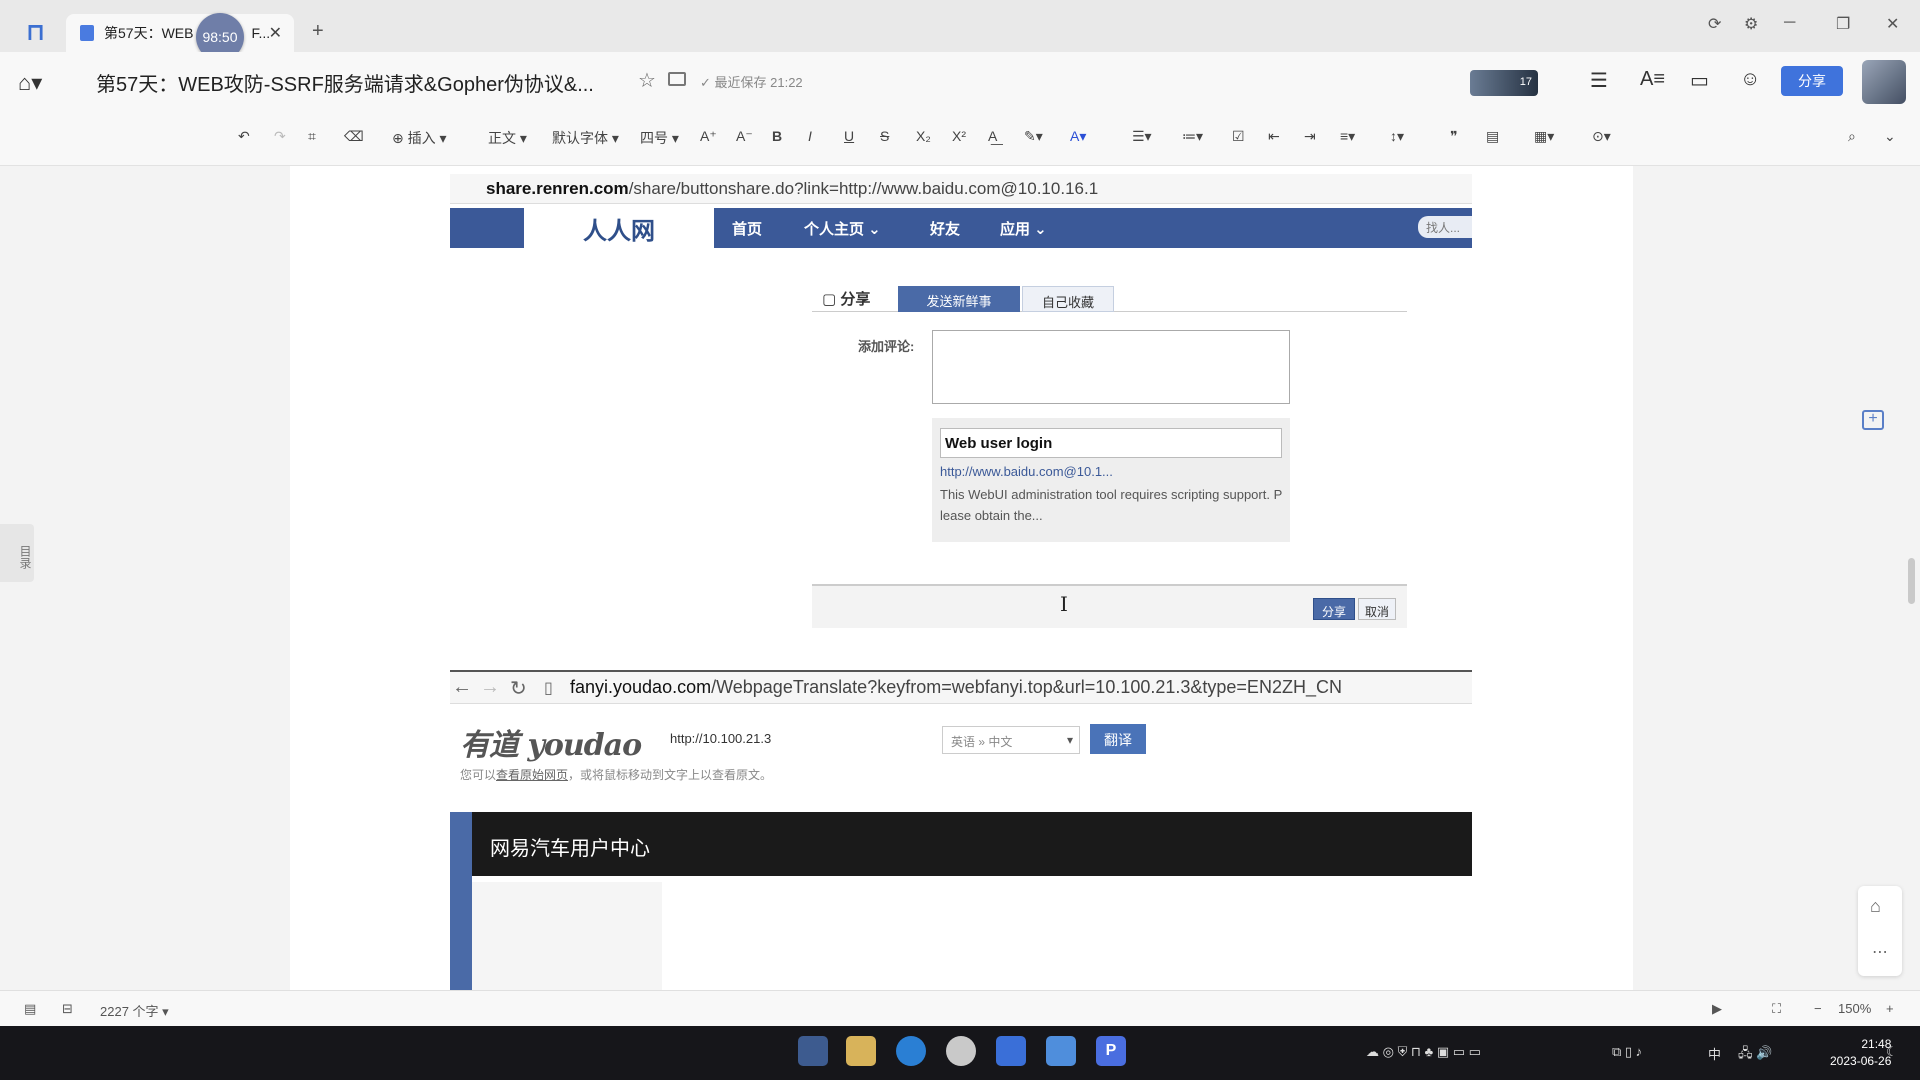 The height and width of the screenshot is (1080, 1920). What do you see at coordinates (992, 136) in the screenshot?
I see `text-effect-icon: A͟` at bounding box center [992, 136].